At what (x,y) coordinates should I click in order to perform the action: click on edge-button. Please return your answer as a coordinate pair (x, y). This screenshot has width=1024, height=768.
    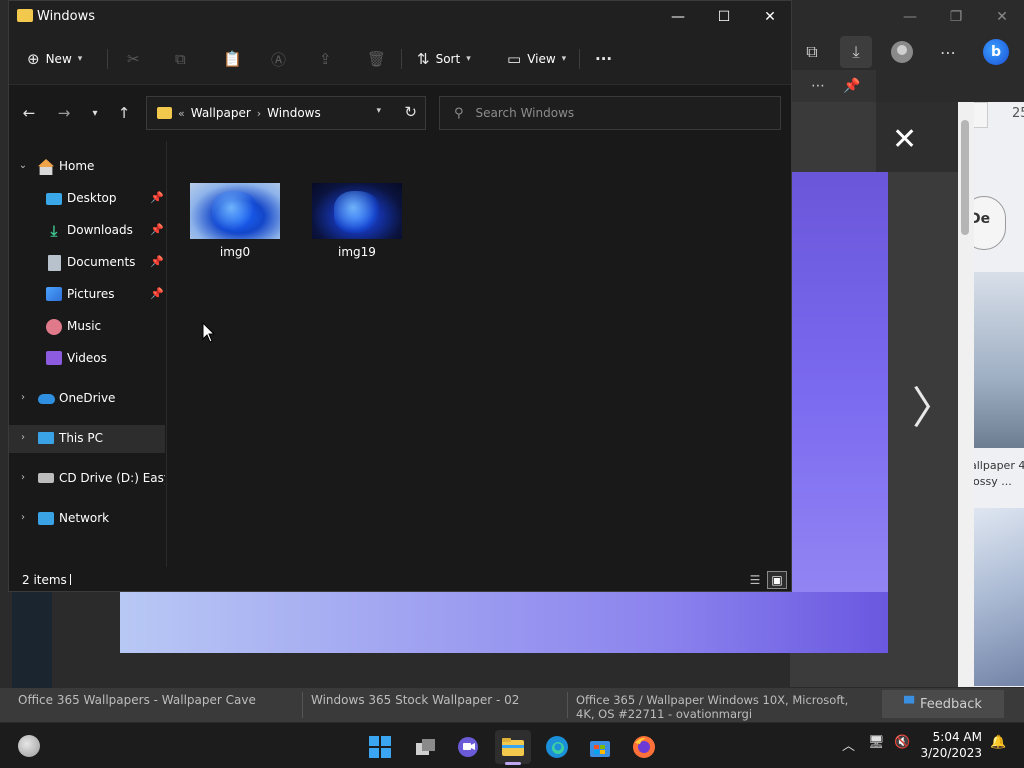
    Looking at the image, I should click on (557, 747).